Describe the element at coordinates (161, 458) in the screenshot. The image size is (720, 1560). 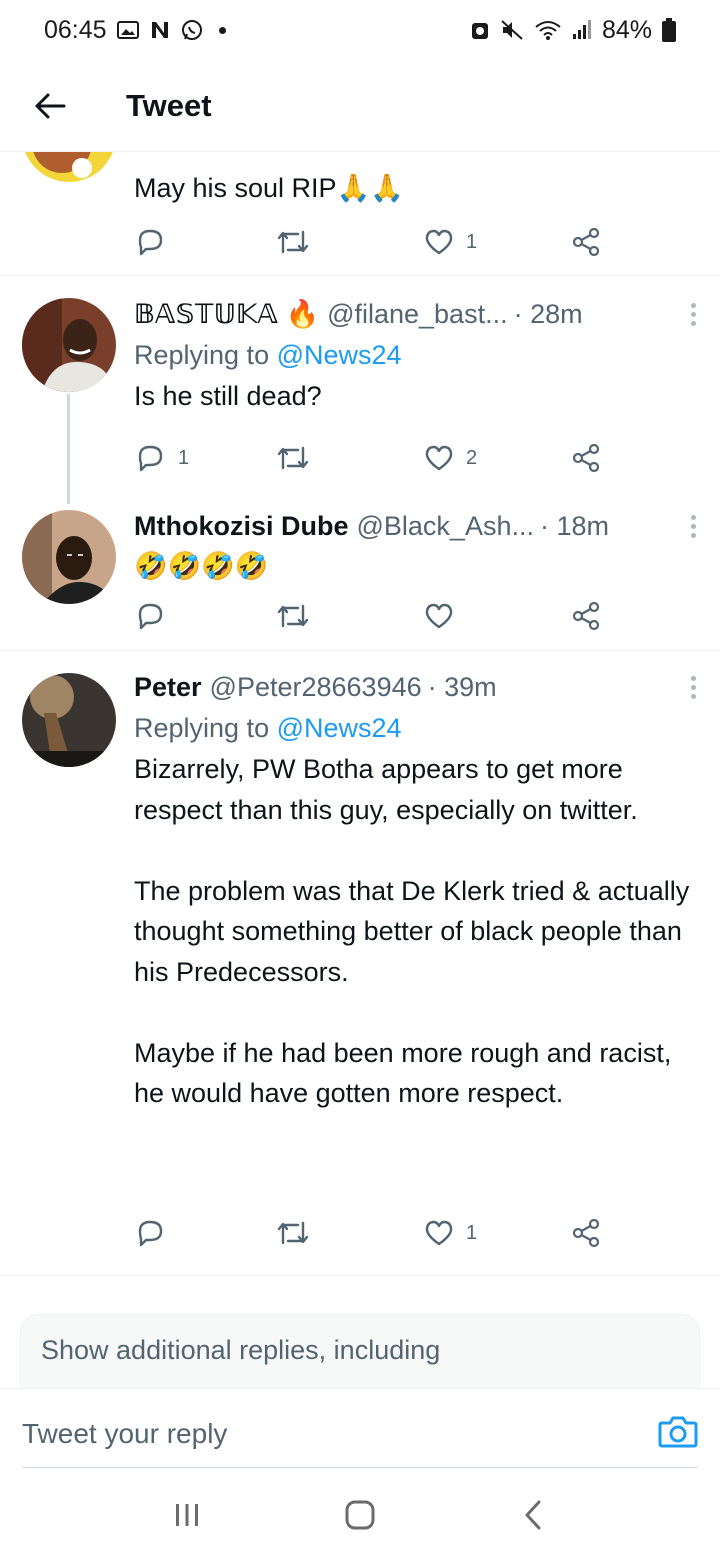
I see `reply-button: 1` at that location.